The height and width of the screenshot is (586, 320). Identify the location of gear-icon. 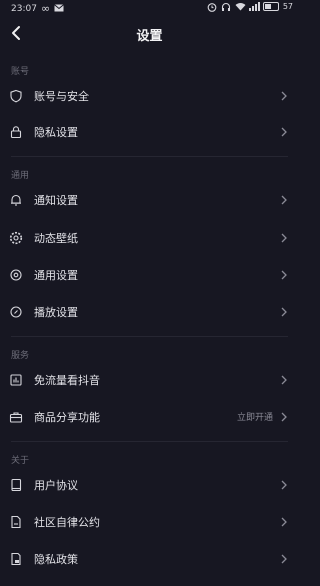
(16, 238).